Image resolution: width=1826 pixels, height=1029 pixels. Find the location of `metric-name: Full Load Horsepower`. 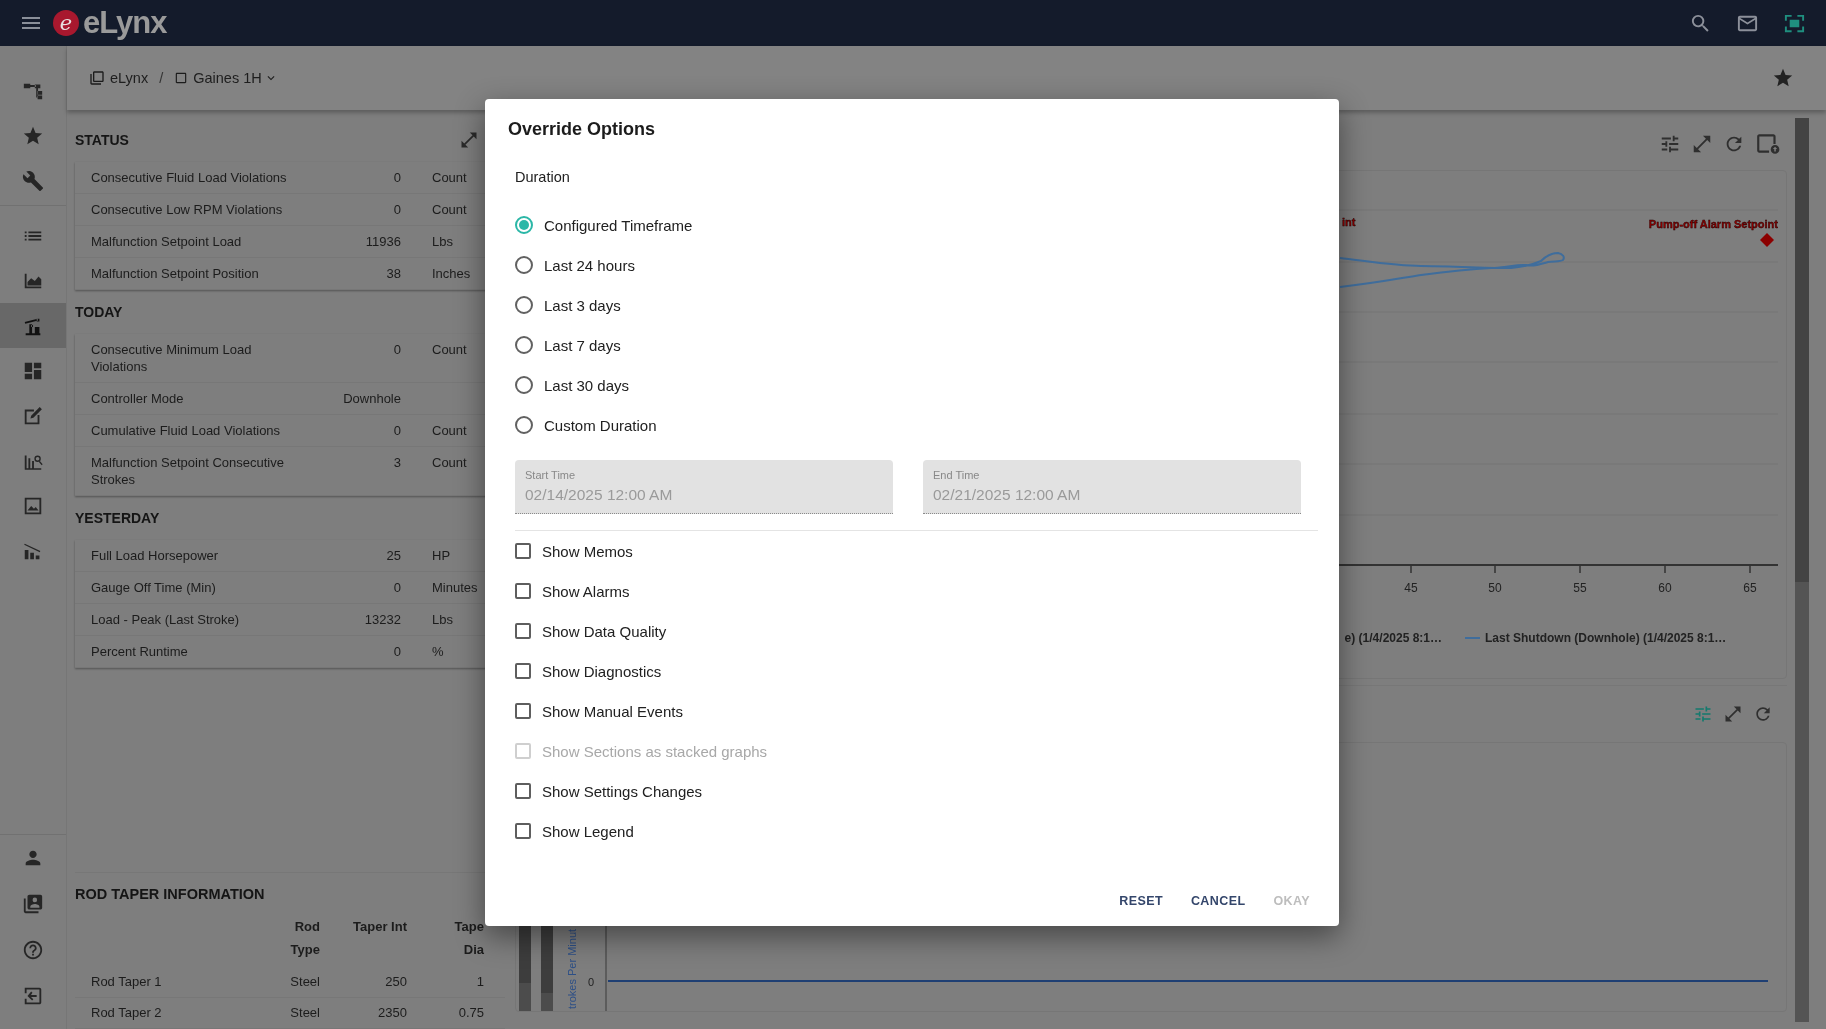

metric-name: Full Load Horsepower is located at coordinates (155, 556).